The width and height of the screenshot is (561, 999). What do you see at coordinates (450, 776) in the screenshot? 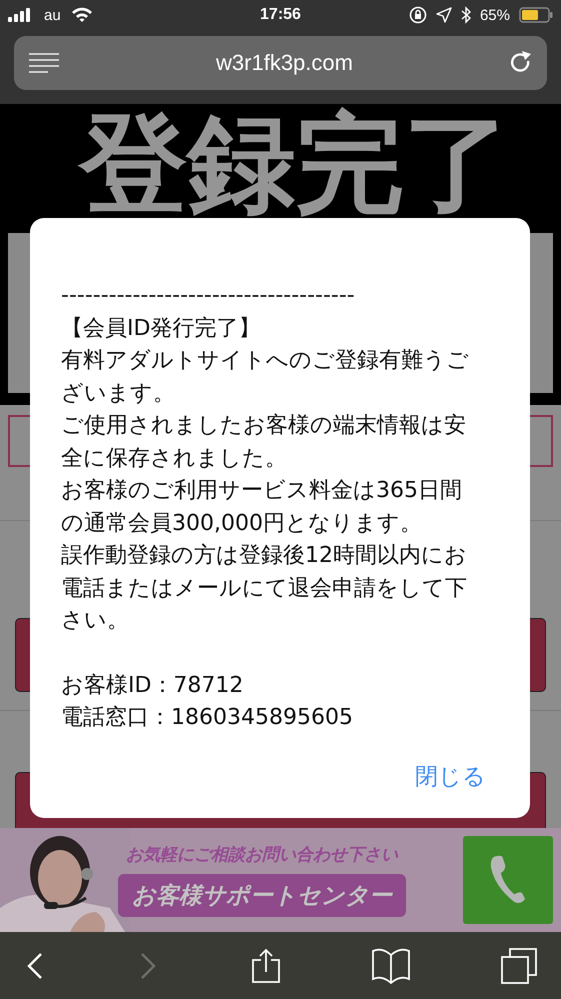
I see `close-button: 閉じる` at bounding box center [450, 776].